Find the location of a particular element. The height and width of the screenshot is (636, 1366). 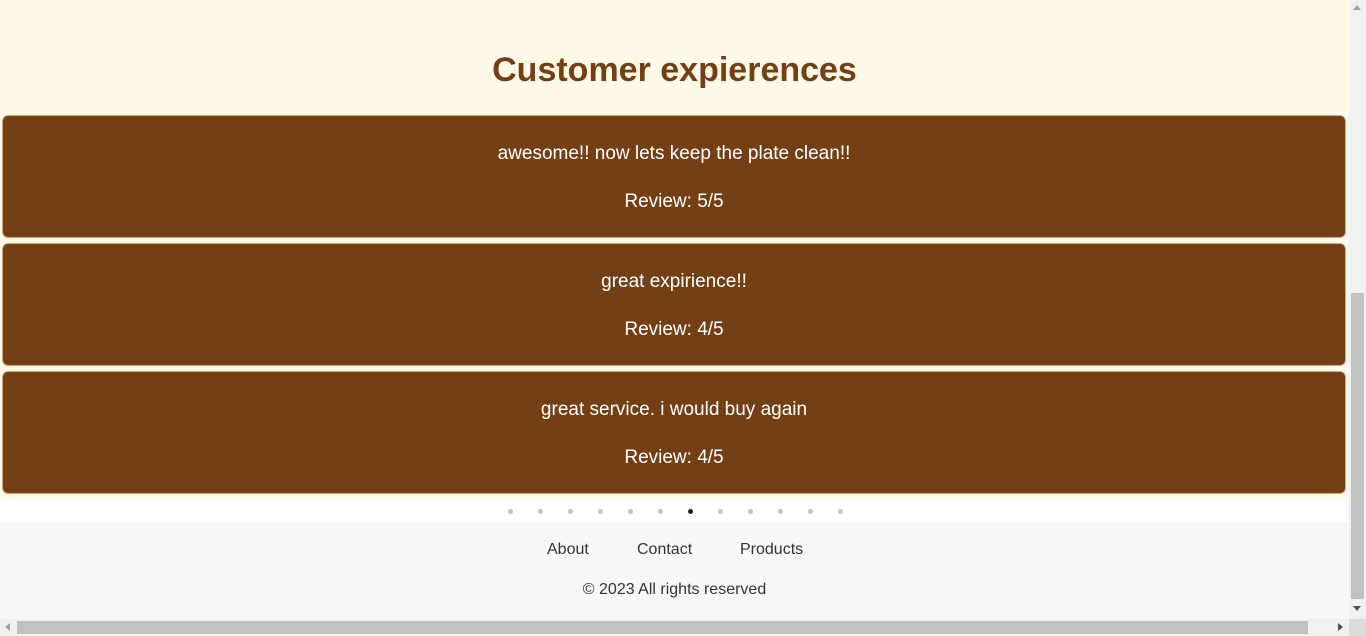

carousel-pagination is located at coordinates (674, 511).